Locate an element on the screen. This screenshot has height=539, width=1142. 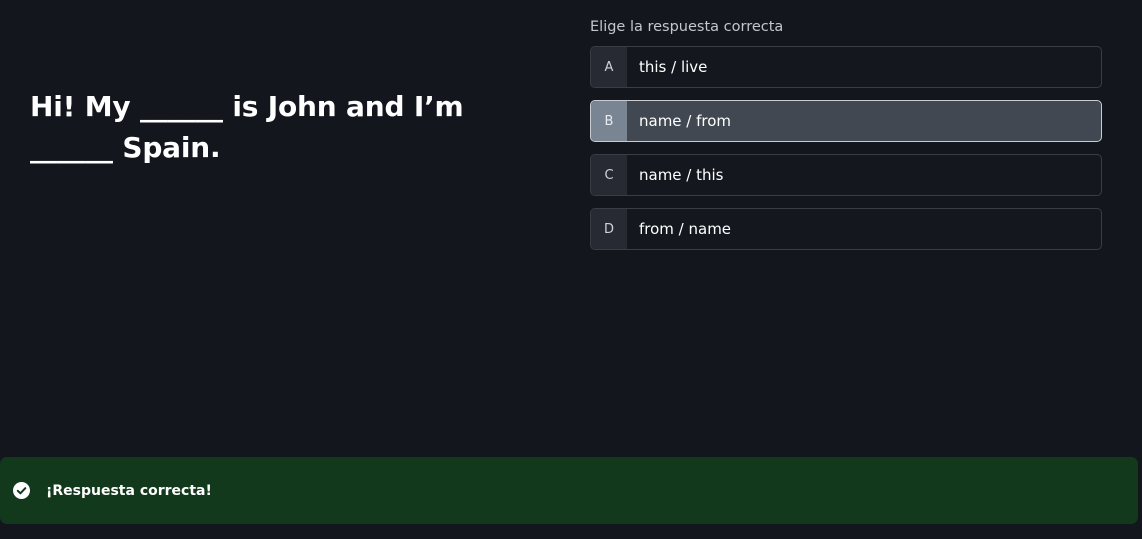
option-b: B name / from is located at coordinates (846, 121).